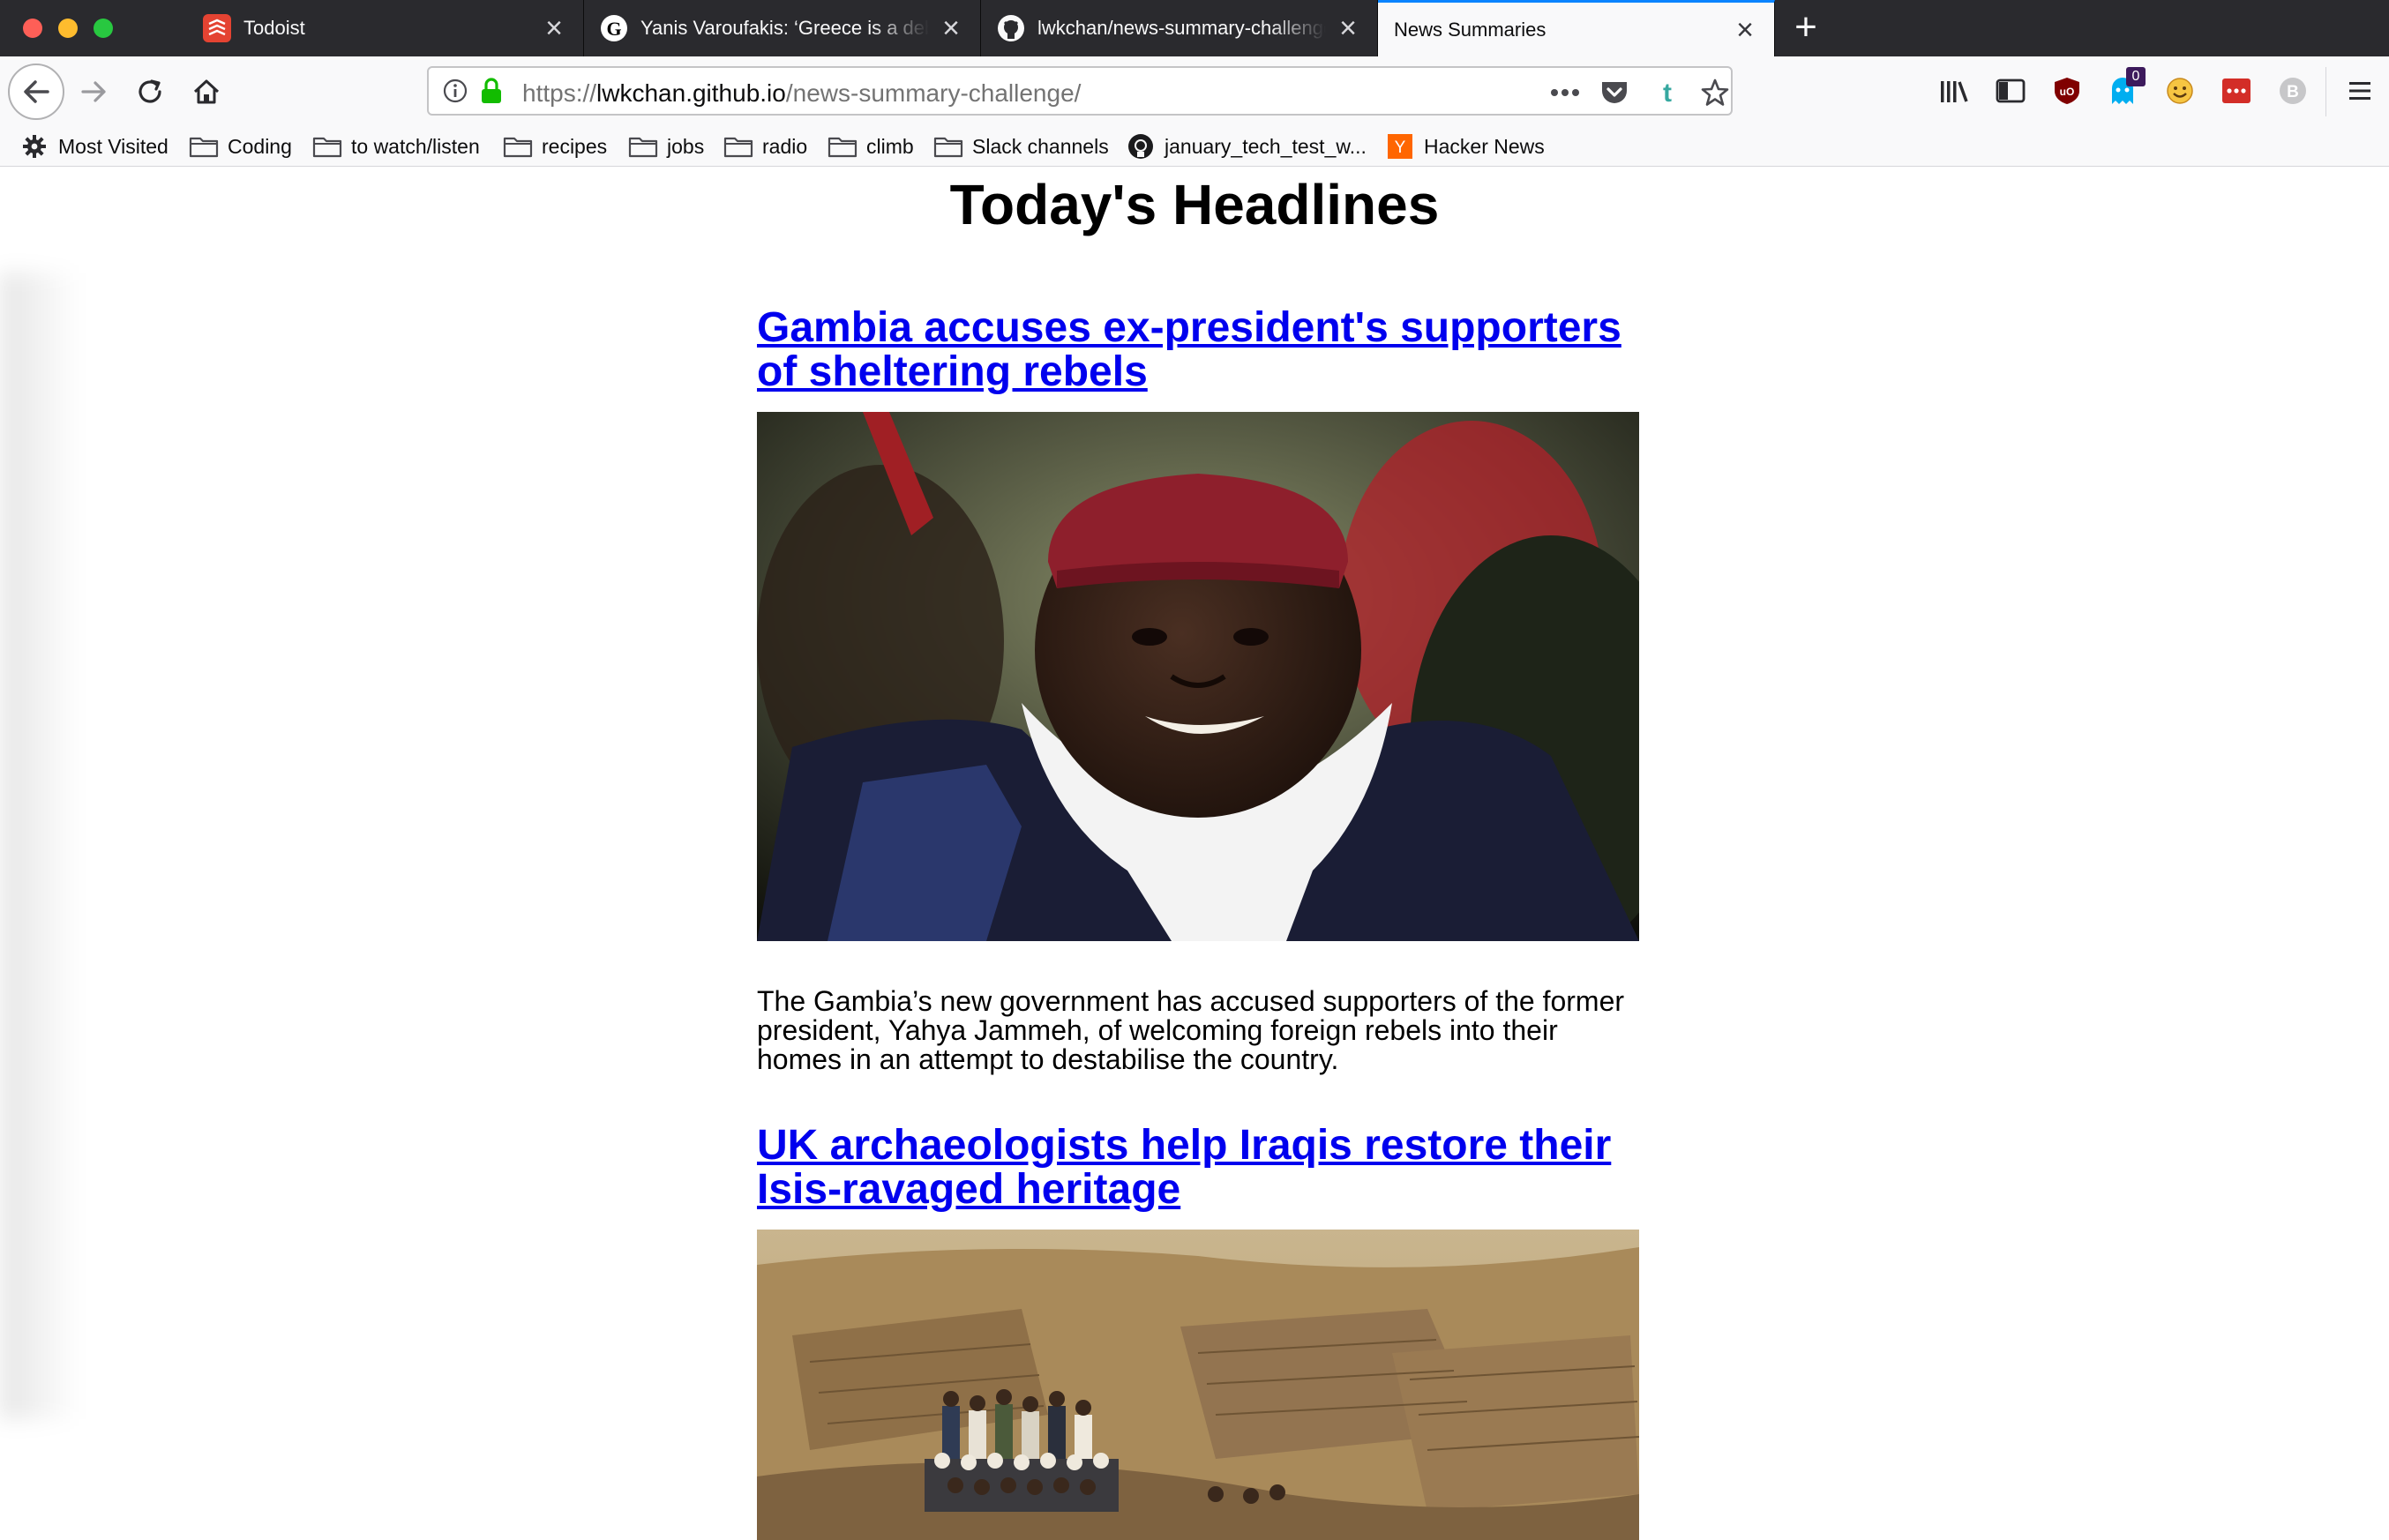 The height and width of the screenshot is (1540, 2389). I want to click on bitcoin-extension-button: B, so click(2293, 91).